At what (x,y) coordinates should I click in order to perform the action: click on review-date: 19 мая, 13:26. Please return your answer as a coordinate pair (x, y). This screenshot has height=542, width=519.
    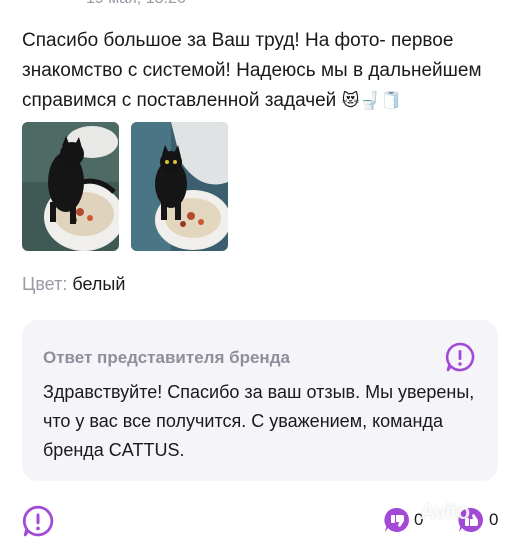
    Looking at the image, I should click on (136, 4).